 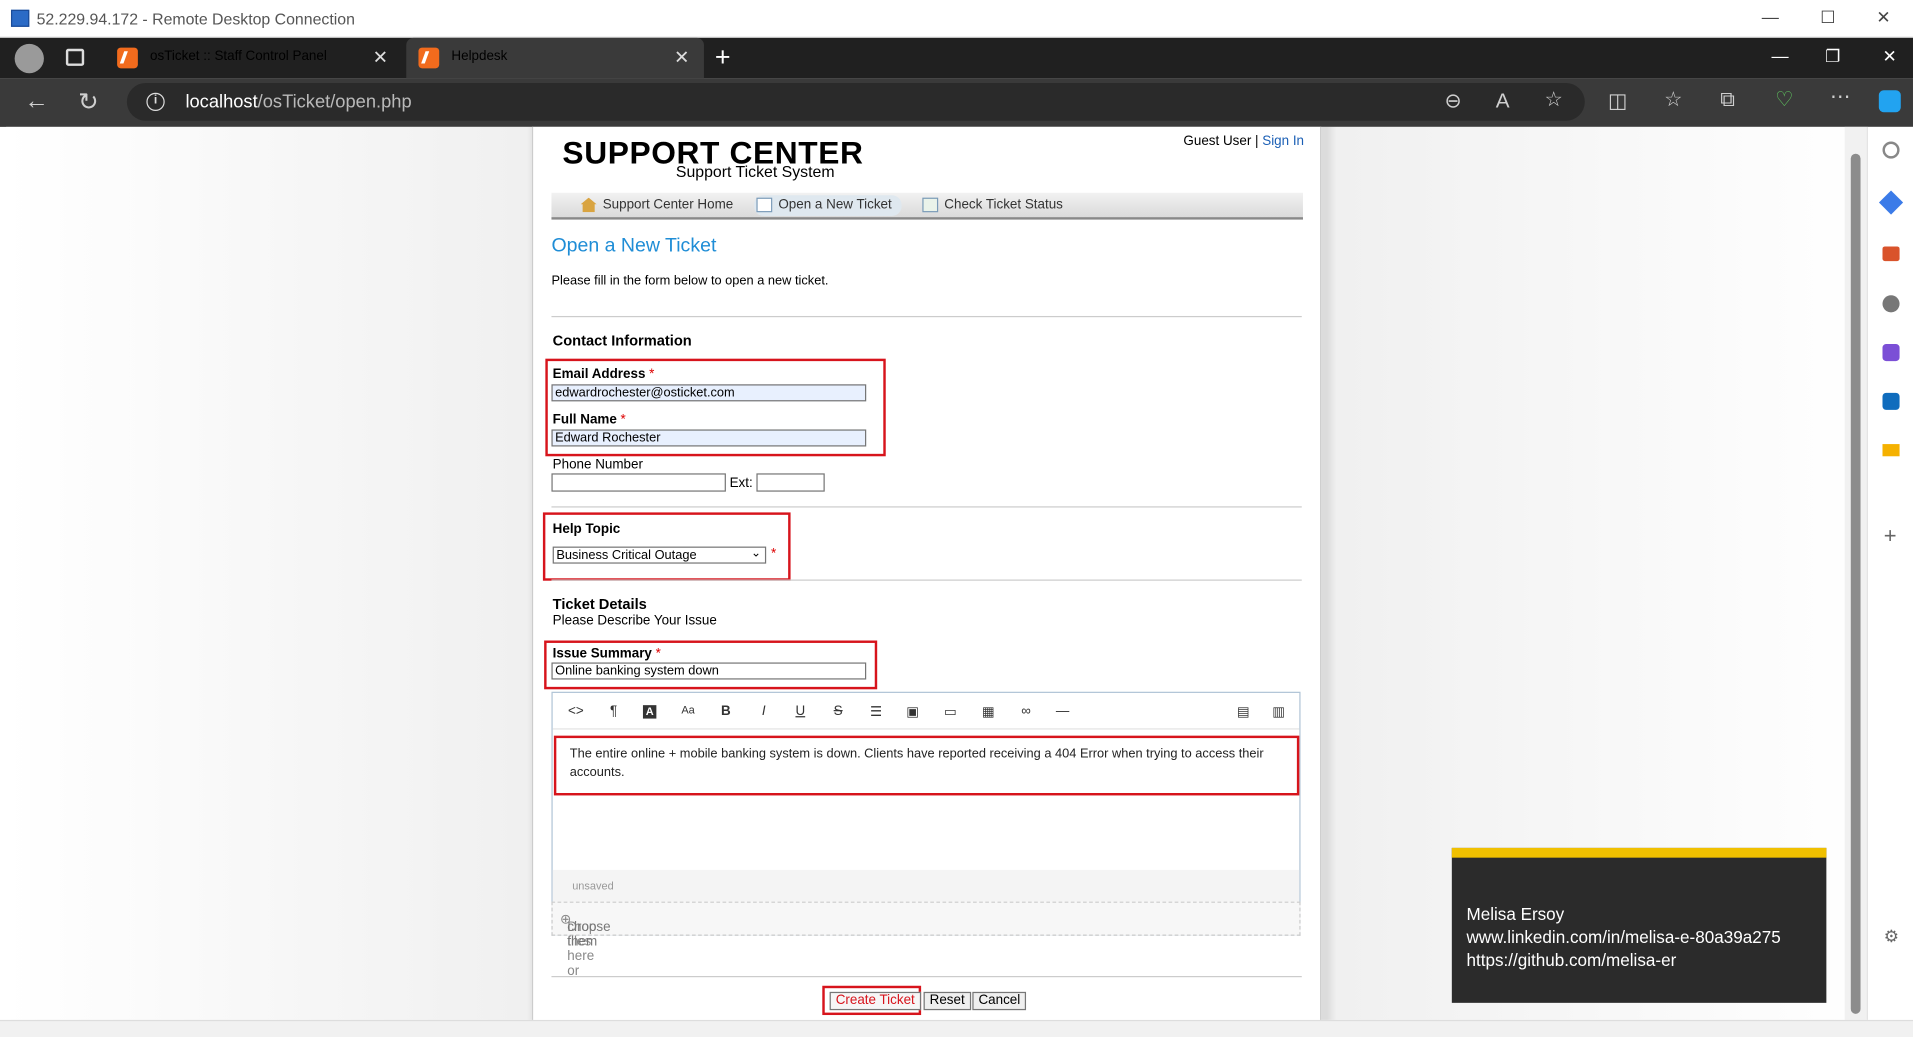 What do you see at coordinates (999, 1001) in the screenshot?
I see `cancel-button: Cancel` at bounding box center [999, 1001].